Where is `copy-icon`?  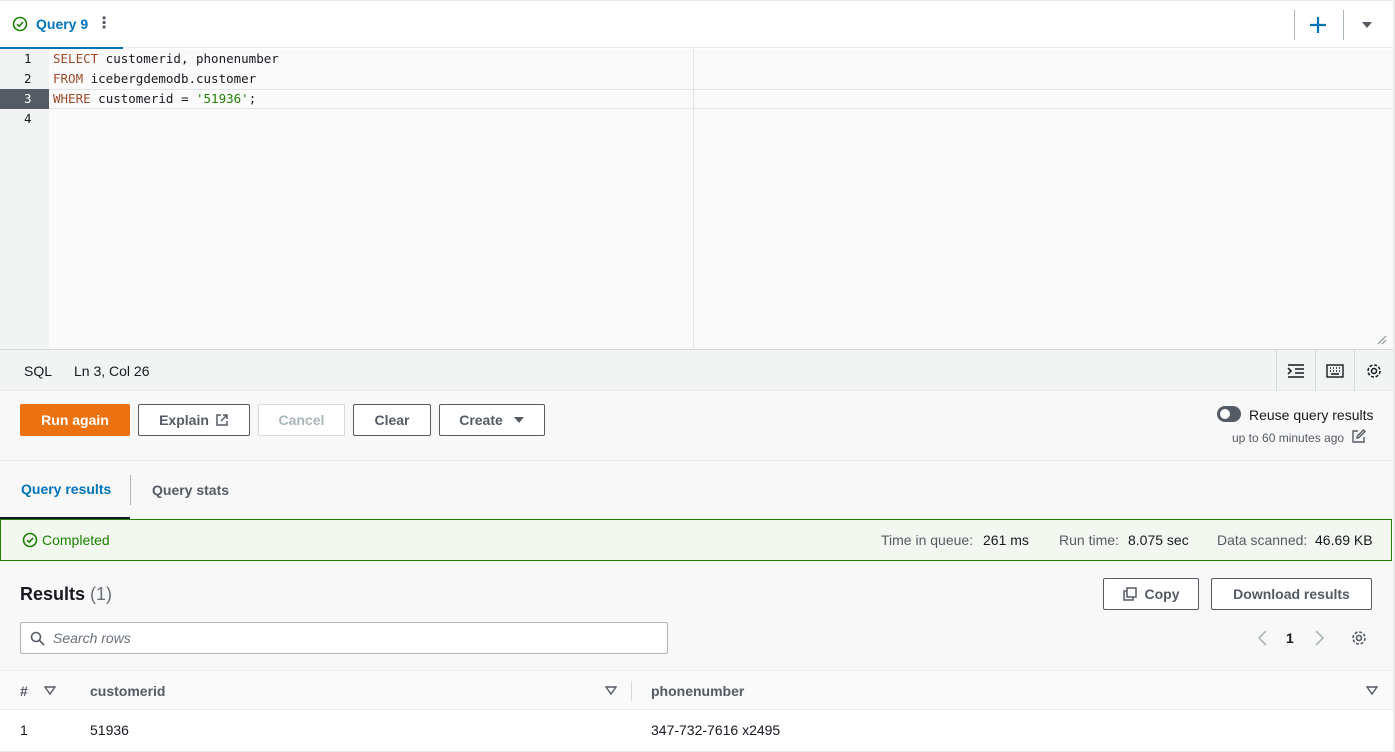 copy-icon is located at coordinates (1129, 594).